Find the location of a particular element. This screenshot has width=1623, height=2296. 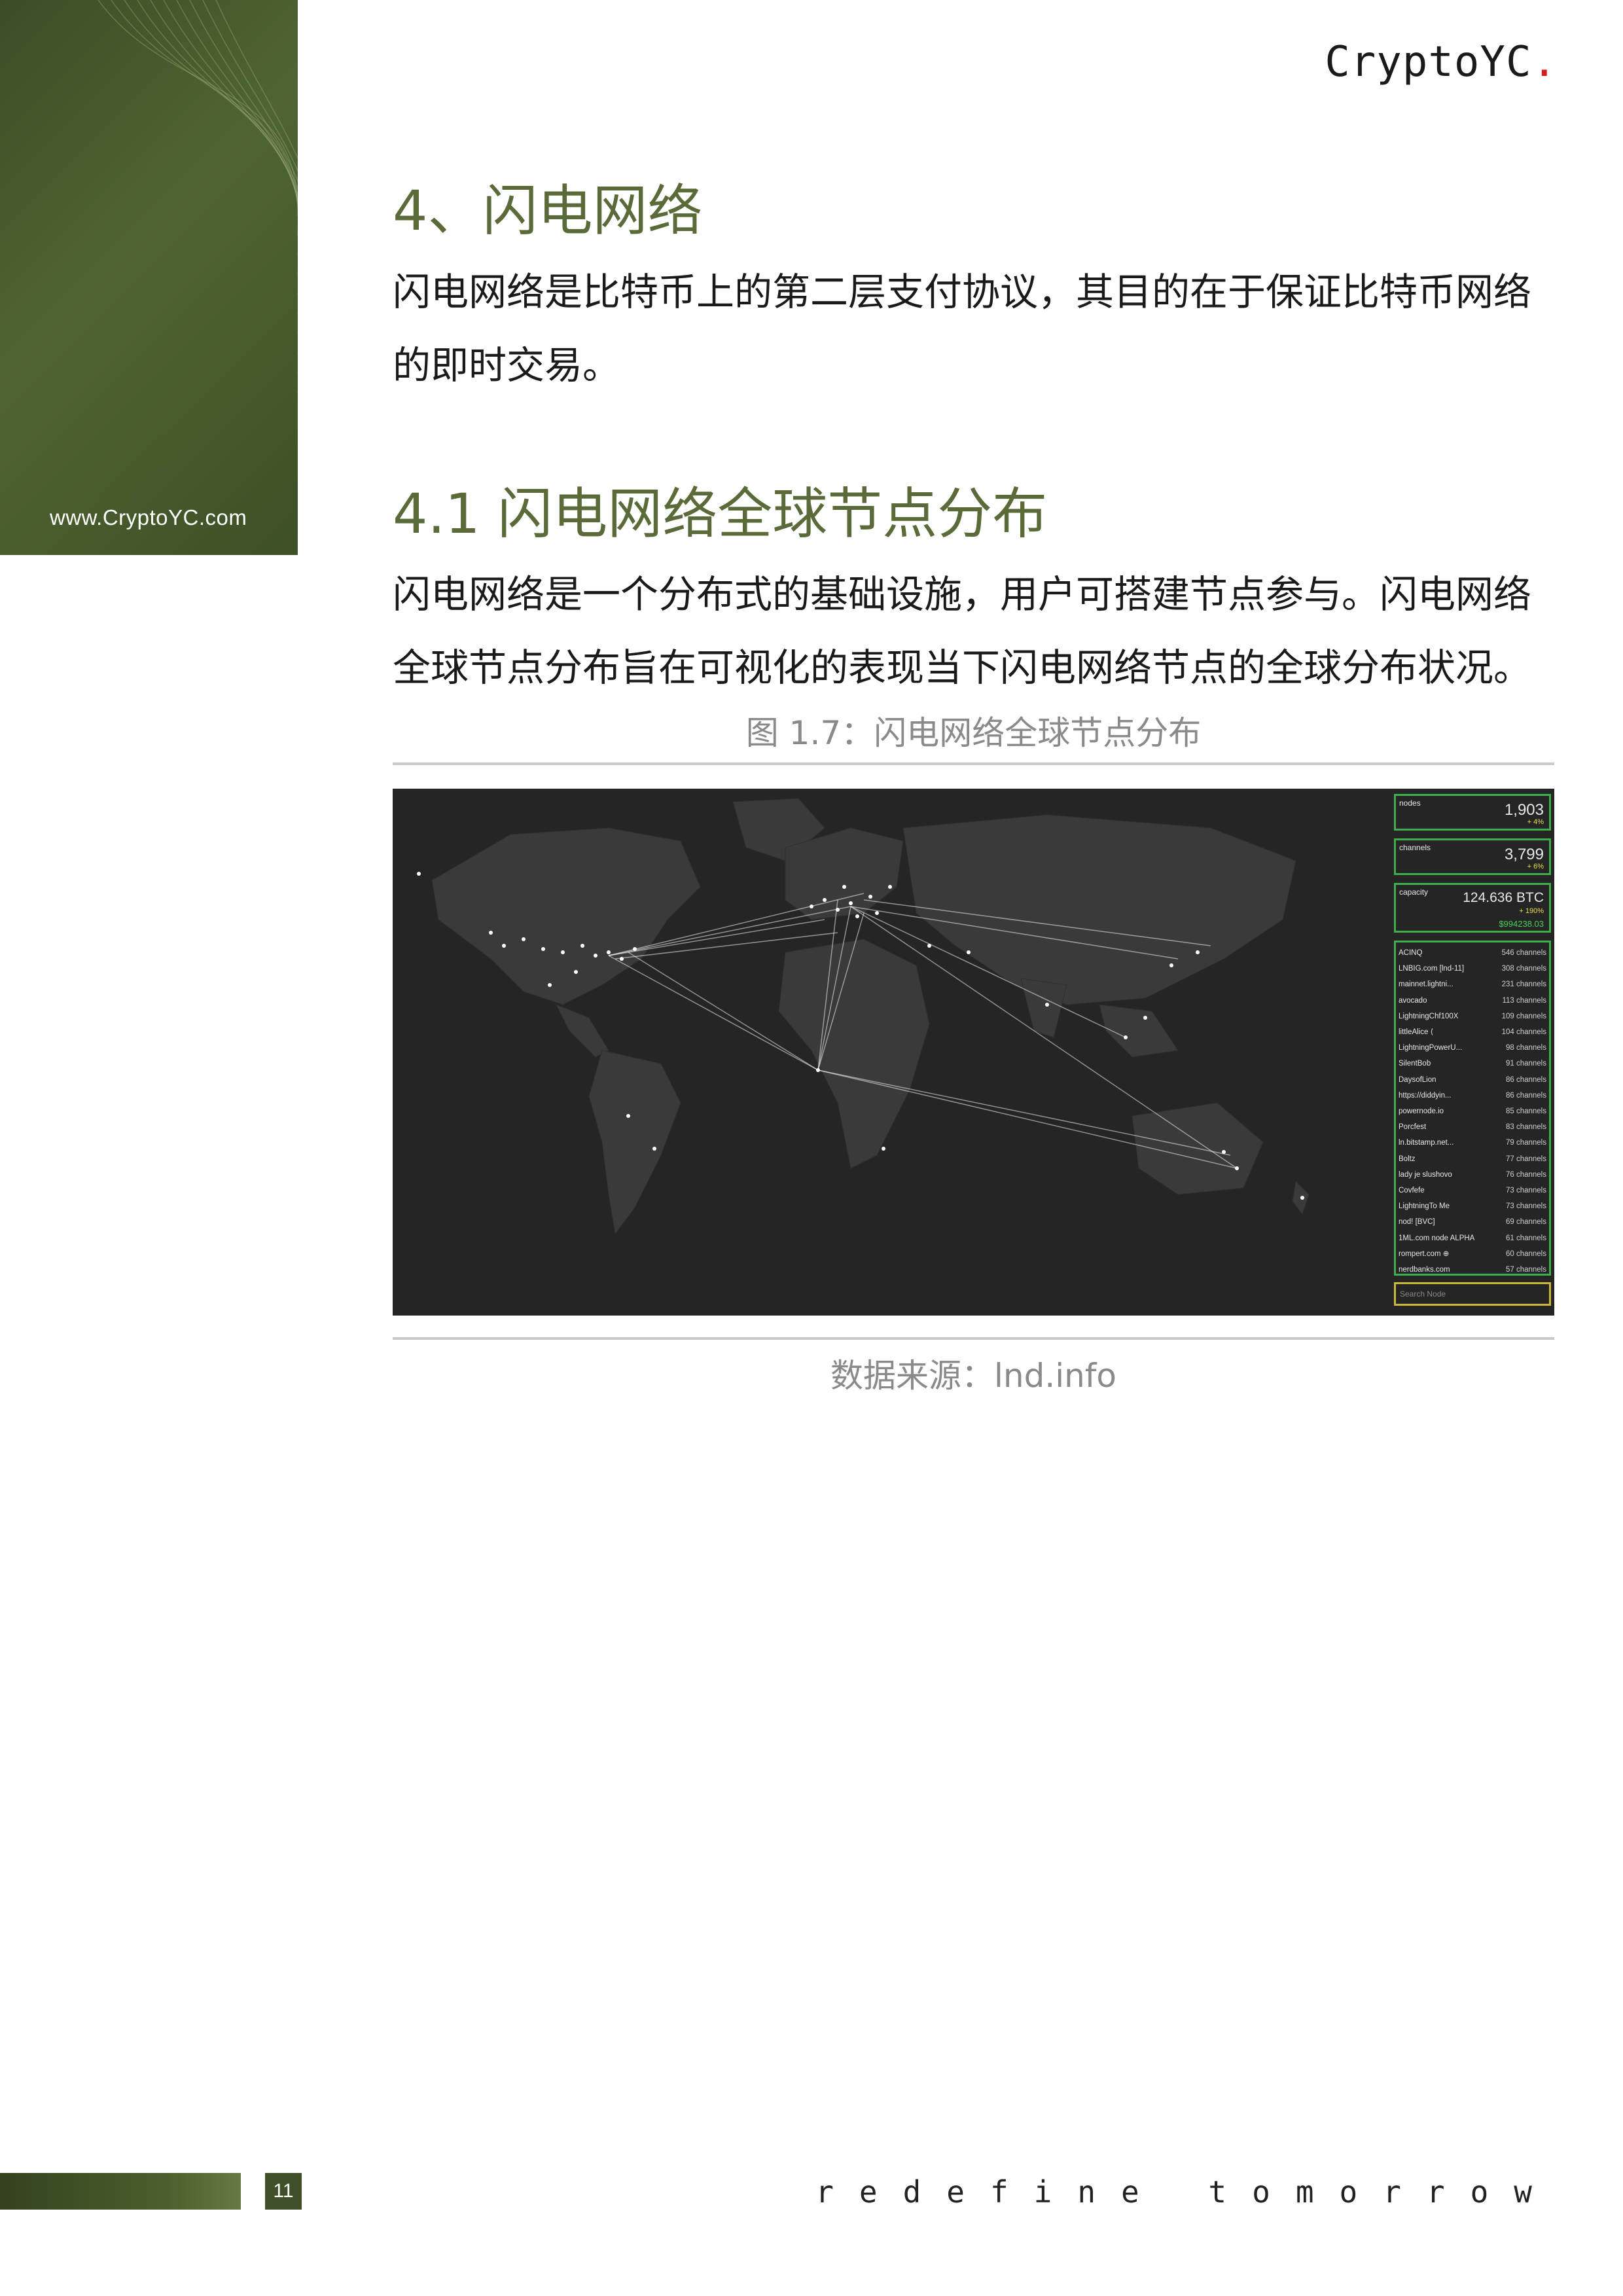

node-name: DaysofLion is located at coordinates (1417, 1079).